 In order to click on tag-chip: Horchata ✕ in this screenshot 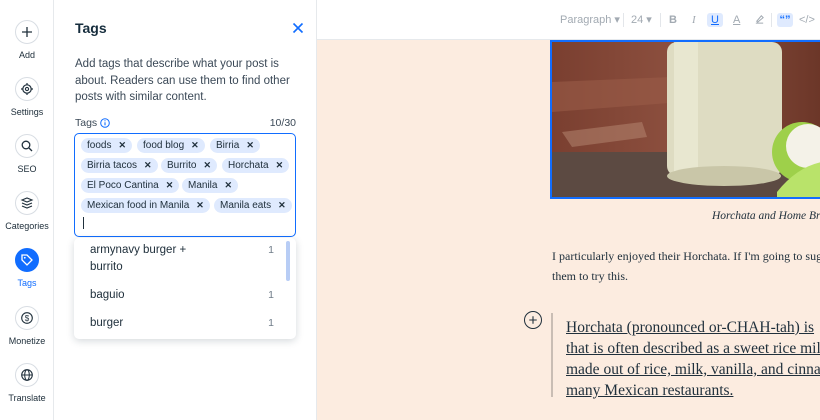, I will do `click(256, 165)`.